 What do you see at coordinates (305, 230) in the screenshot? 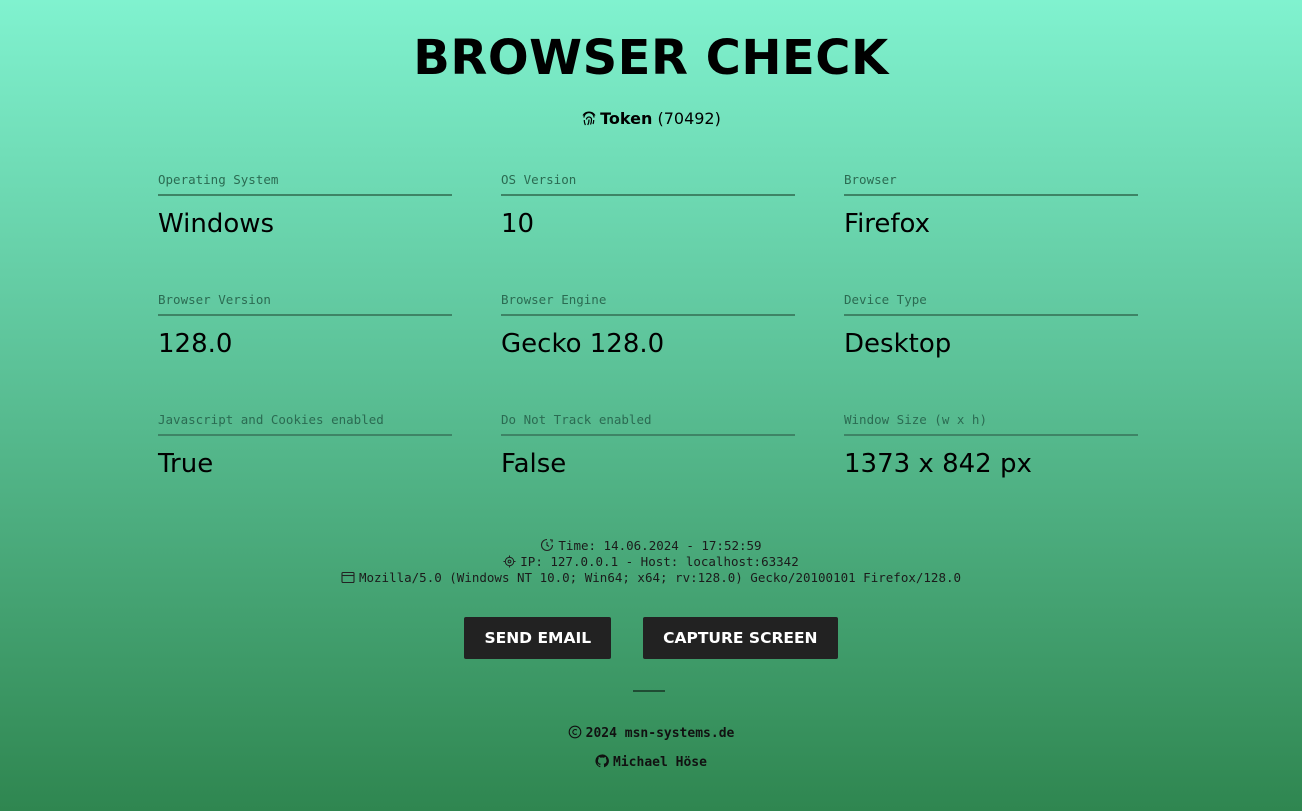
I see `field-operating-system: Operating System Windows` at bounding box center [305, 230].